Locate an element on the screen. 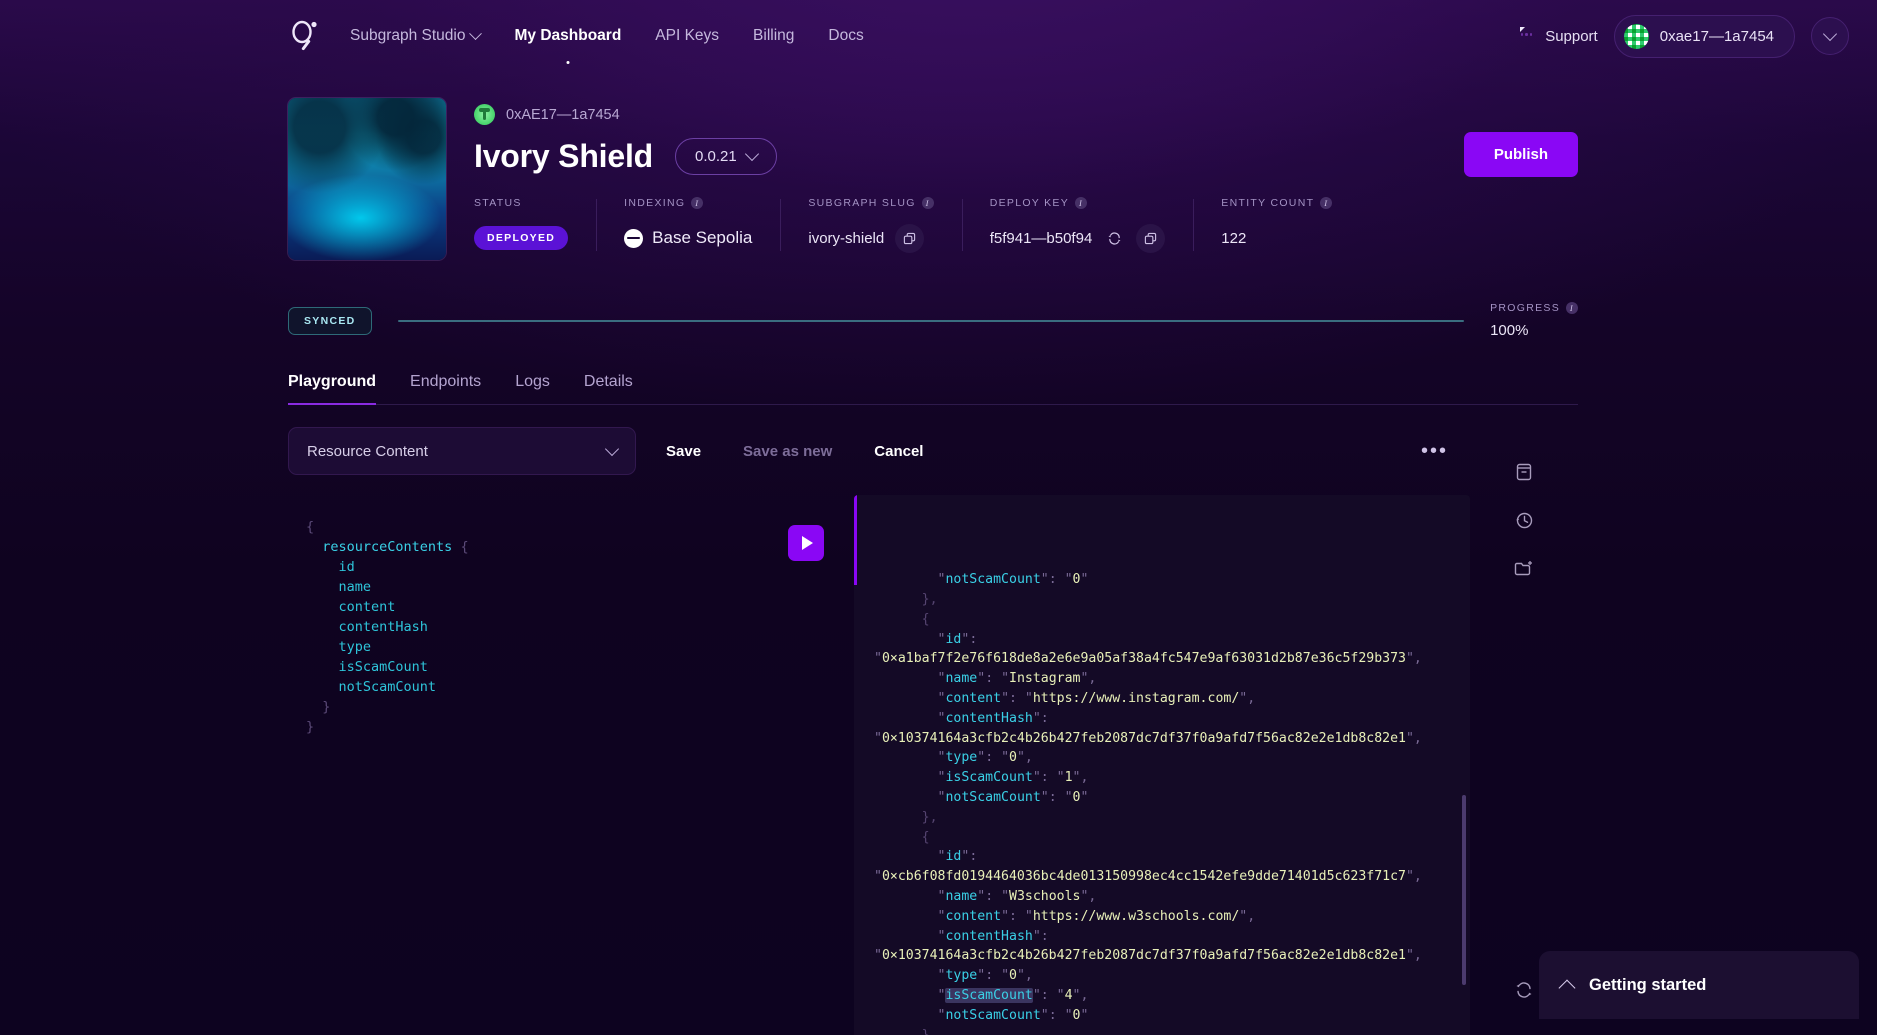 The height and width of the screenshot is (1035, 1877). graph-logo-icon is located at coordinates (305, 36).